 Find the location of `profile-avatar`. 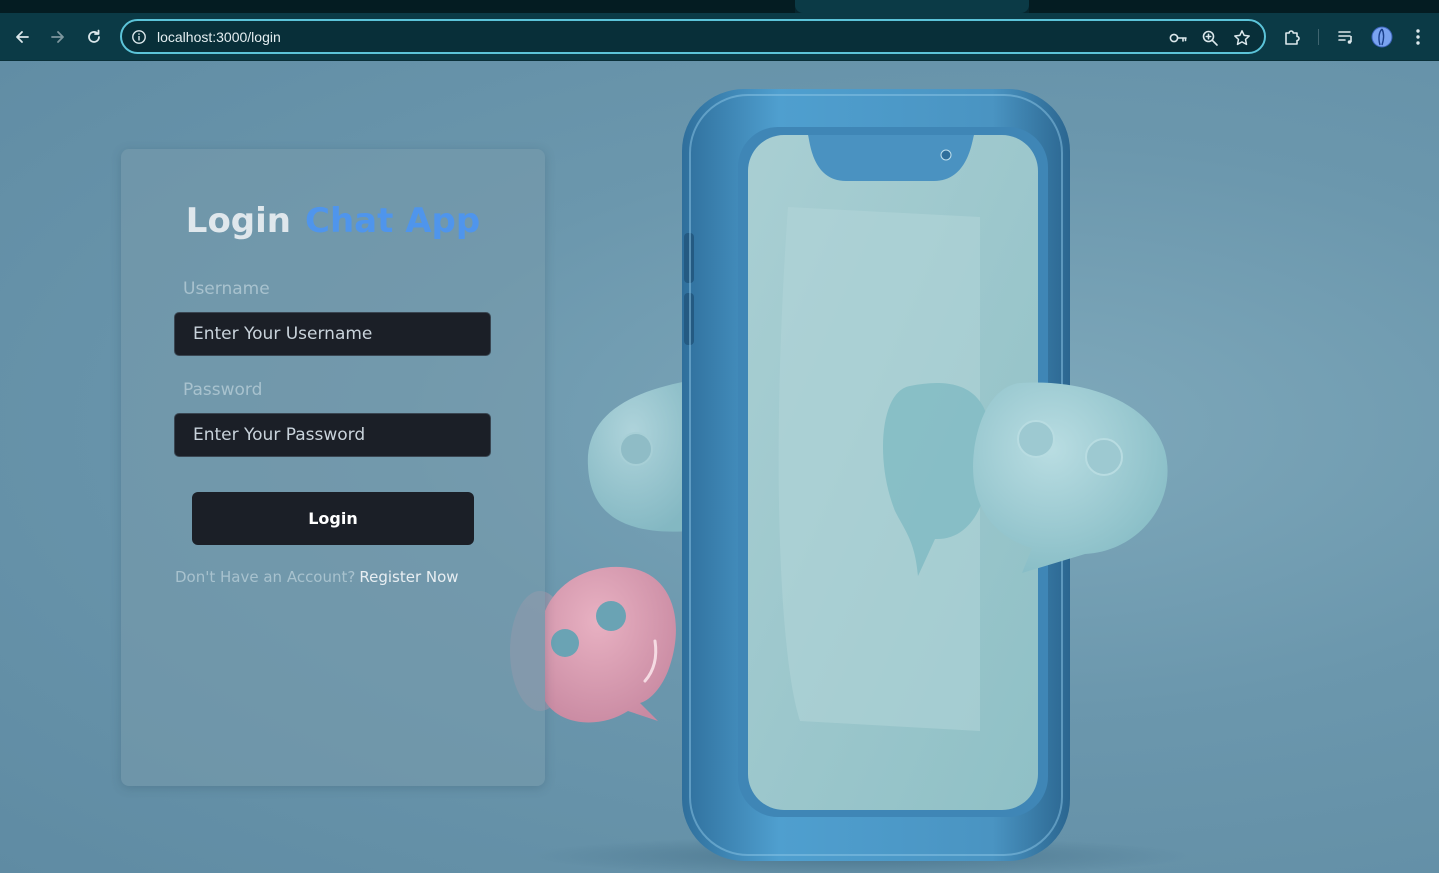

profile-avatar is located at coordinates (1382, 37).